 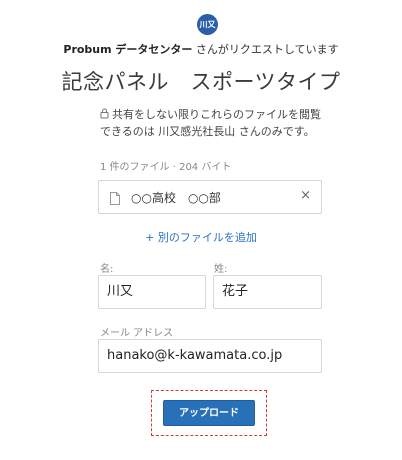 I want to click on notice-line-1: 共有をしない限りこれらのファイルを閲覧, so click(x=216, y=114).